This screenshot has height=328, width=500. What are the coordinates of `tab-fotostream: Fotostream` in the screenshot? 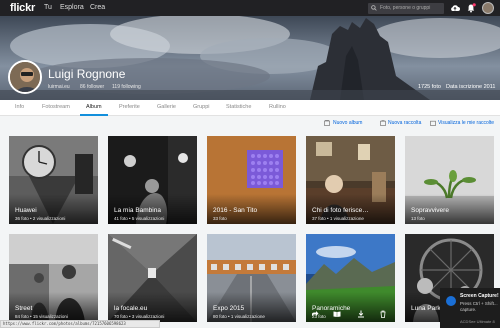 It's located at (56, 107).